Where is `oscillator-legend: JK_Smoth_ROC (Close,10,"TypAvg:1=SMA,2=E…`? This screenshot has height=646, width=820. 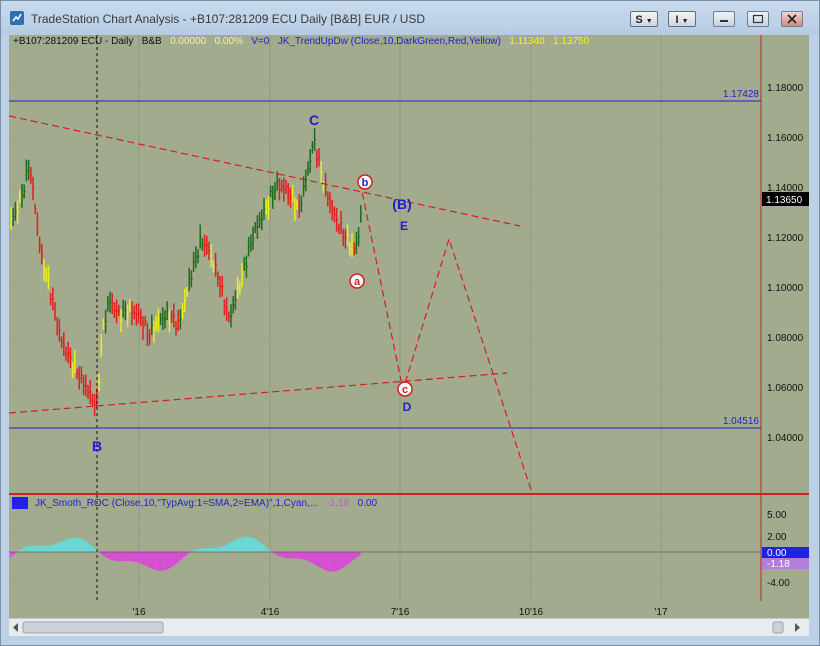
oscillator-legend: JK_Smoth_ROC (Close,10,"TypAvg:1=SMA,2=E… is located at coordinates (206, 503).